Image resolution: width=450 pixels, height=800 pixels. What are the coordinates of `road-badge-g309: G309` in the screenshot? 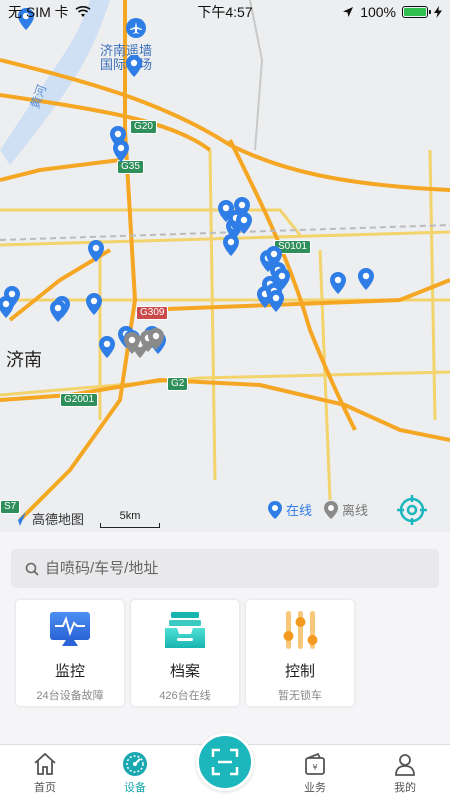 It's located at (152, 313).